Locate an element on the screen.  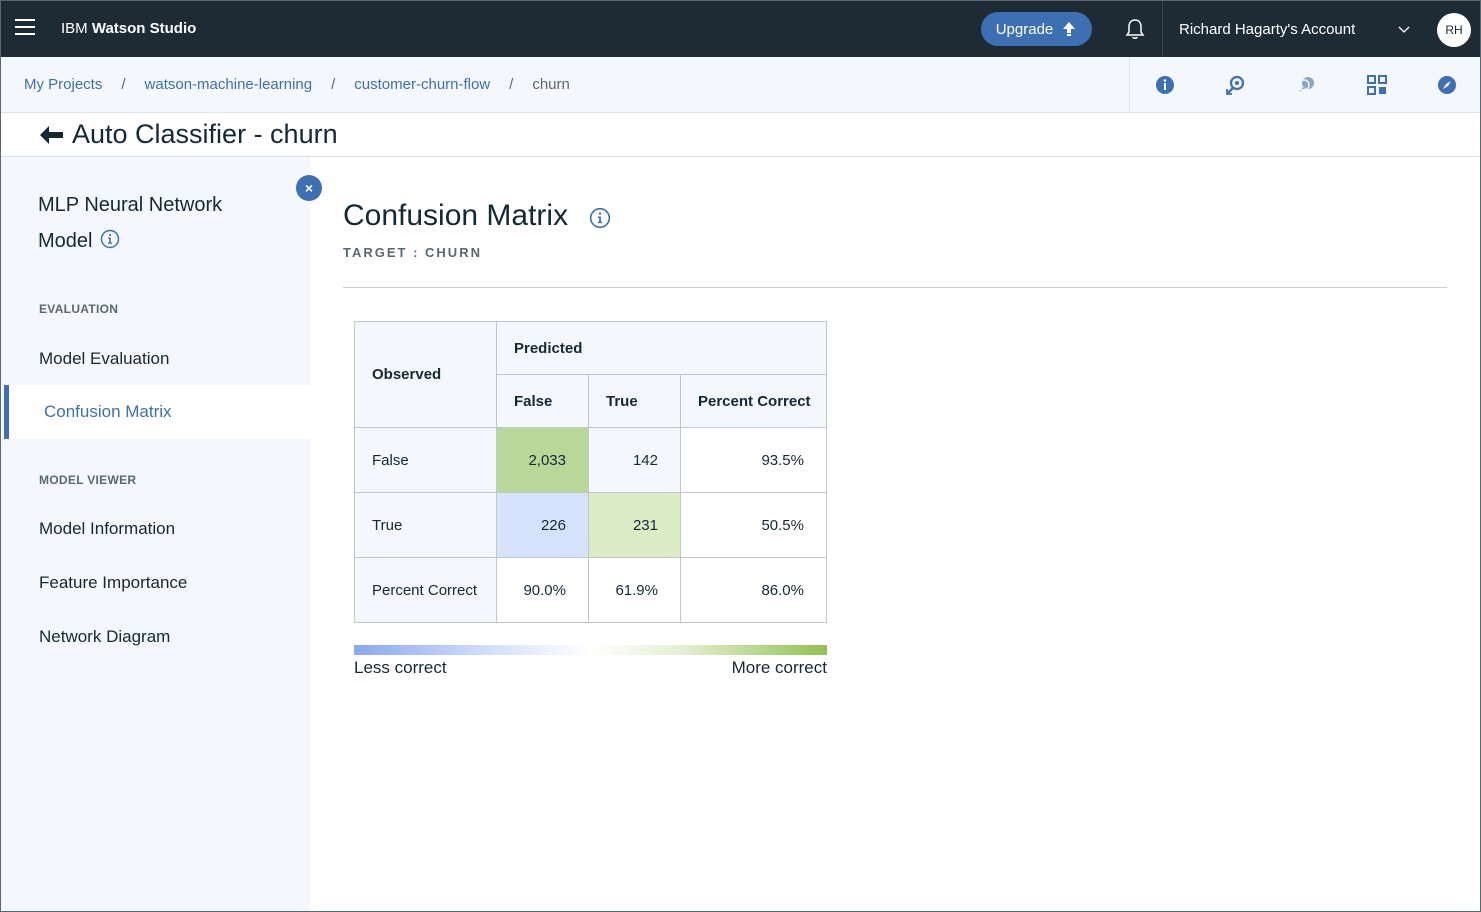
search-history-icon is located at coordinates (1236, 85).